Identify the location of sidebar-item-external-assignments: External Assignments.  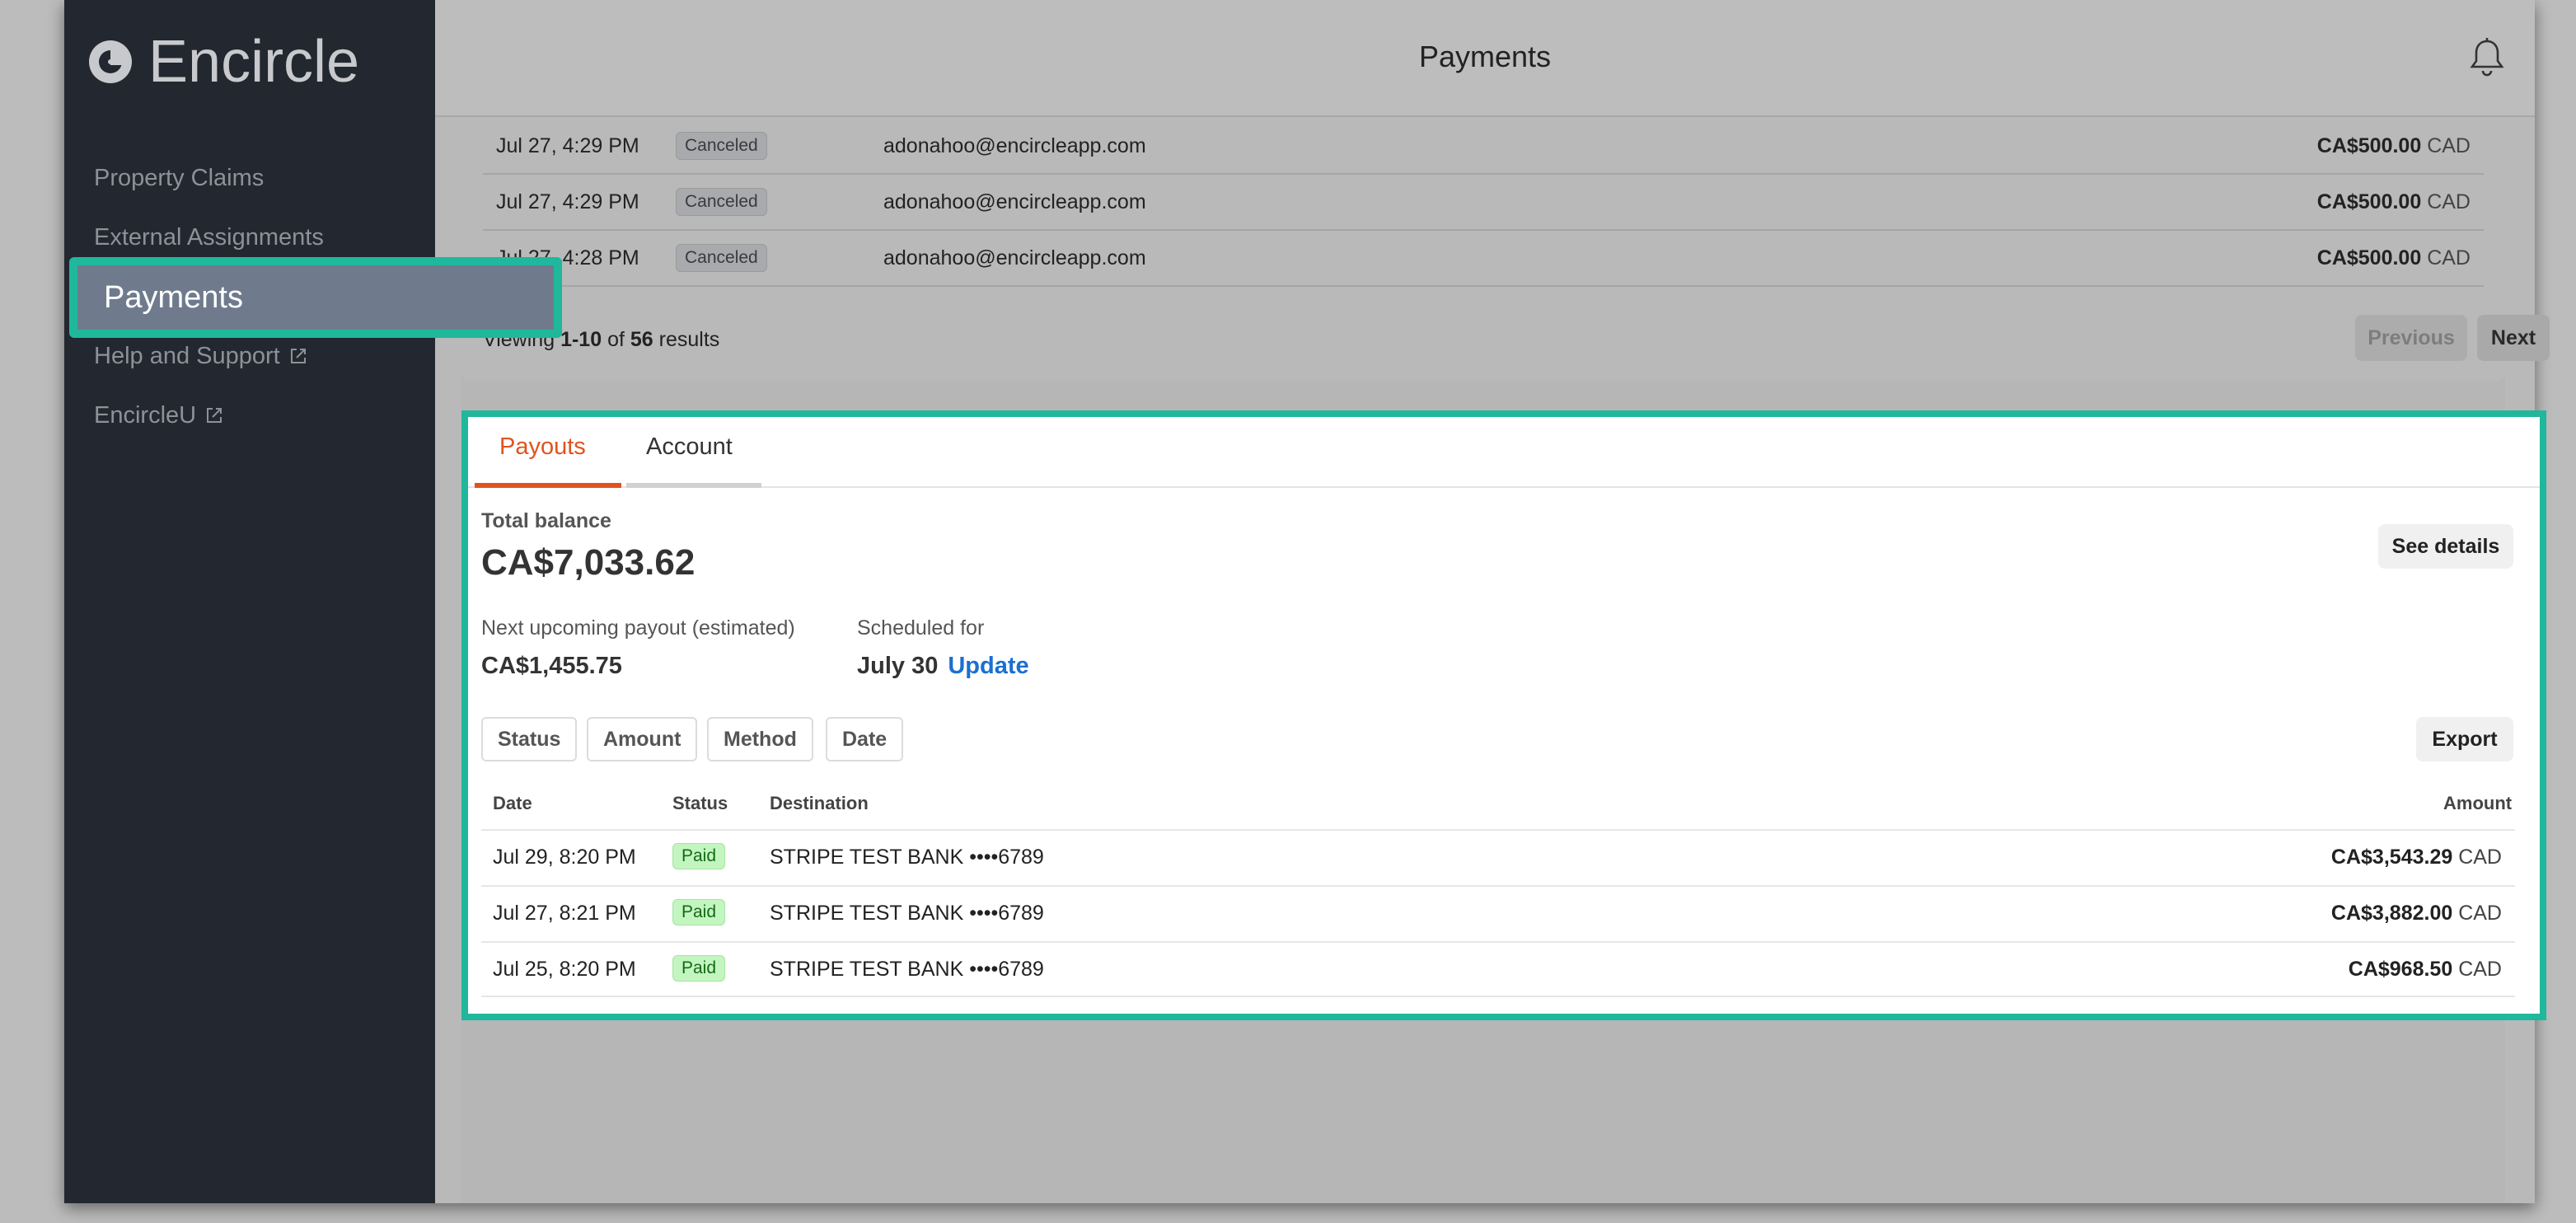
(209, 238).